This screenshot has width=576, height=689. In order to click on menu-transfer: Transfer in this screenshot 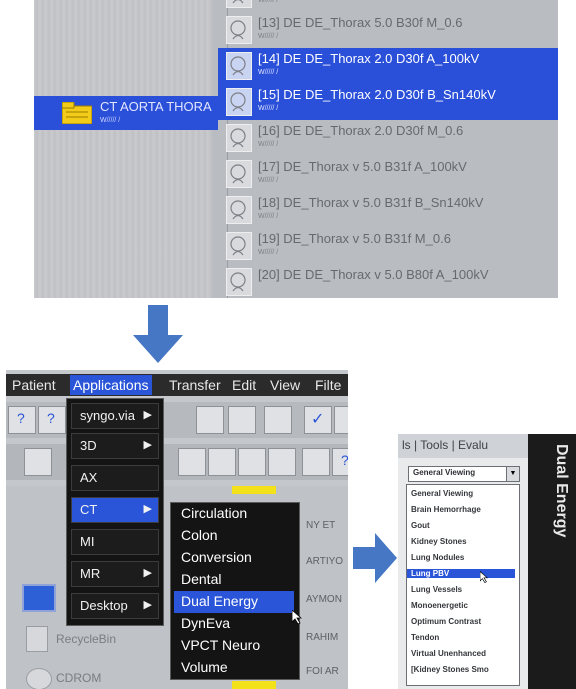, I will do `click(195, 385)`.